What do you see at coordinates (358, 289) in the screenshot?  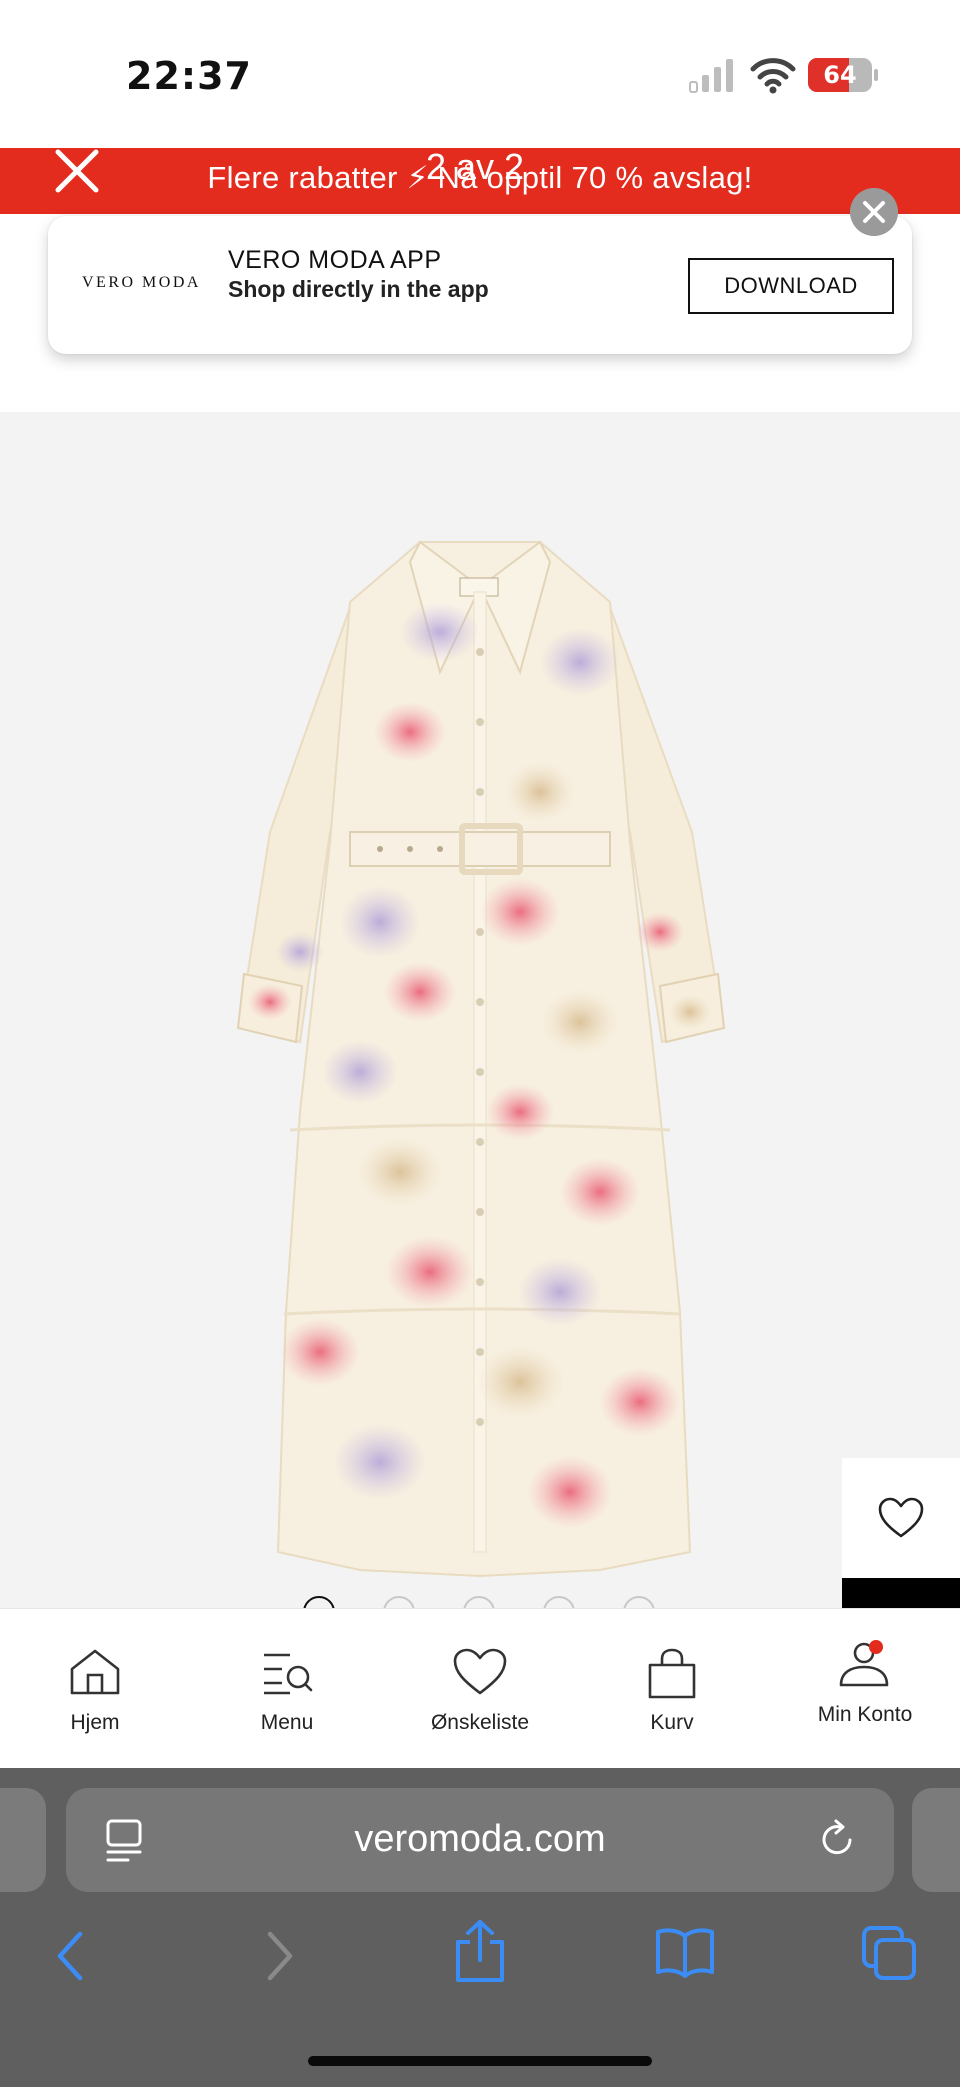 I see `app-banner-subtitle: Shop directly in the app` at bounding box center [358, 289].